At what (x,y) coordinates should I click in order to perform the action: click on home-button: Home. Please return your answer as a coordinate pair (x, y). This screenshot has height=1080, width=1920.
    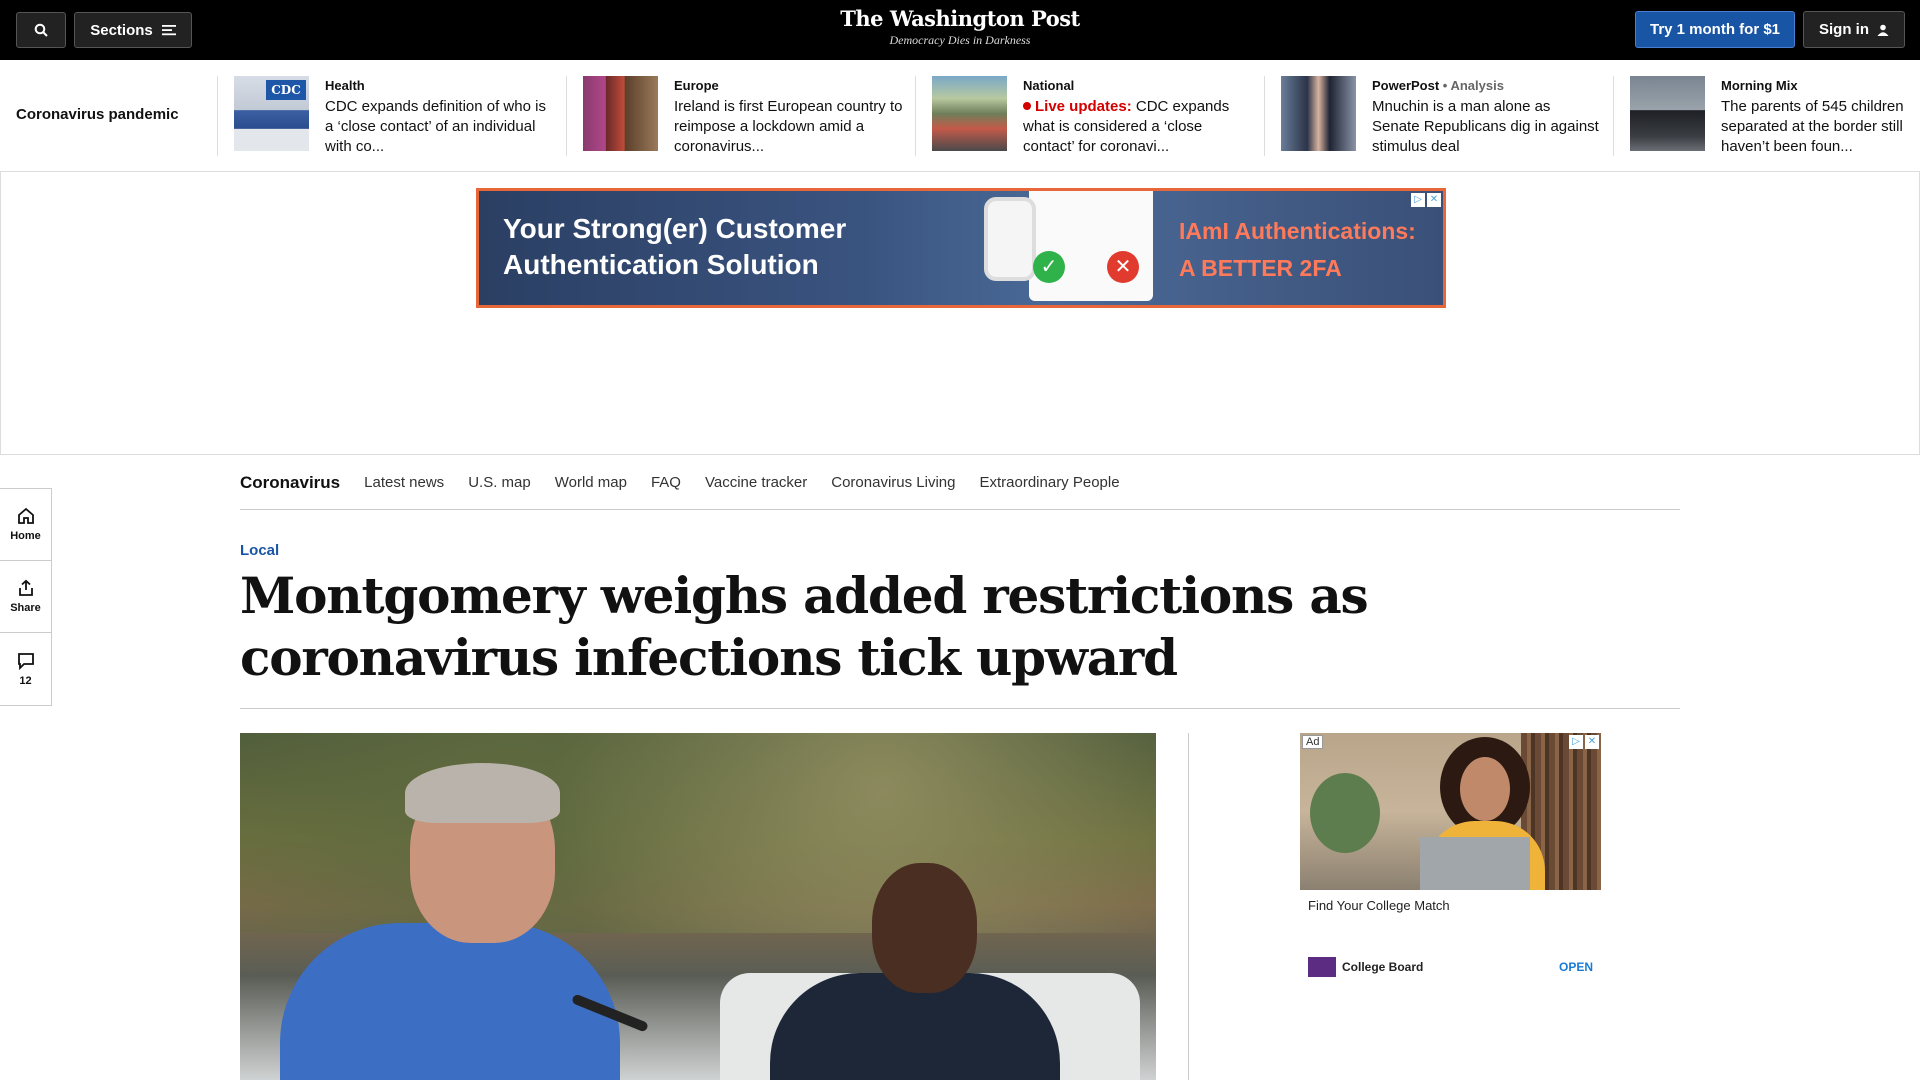
    Looking at the image, I should click on (25, 525).